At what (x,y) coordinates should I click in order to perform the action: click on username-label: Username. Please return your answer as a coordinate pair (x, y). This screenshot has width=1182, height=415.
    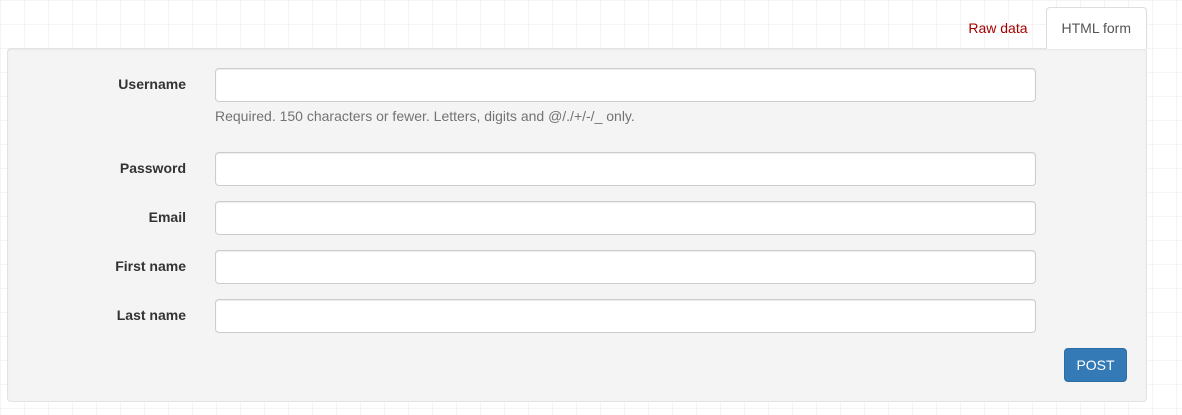
    Looking at the image, I should click on (152, 84).